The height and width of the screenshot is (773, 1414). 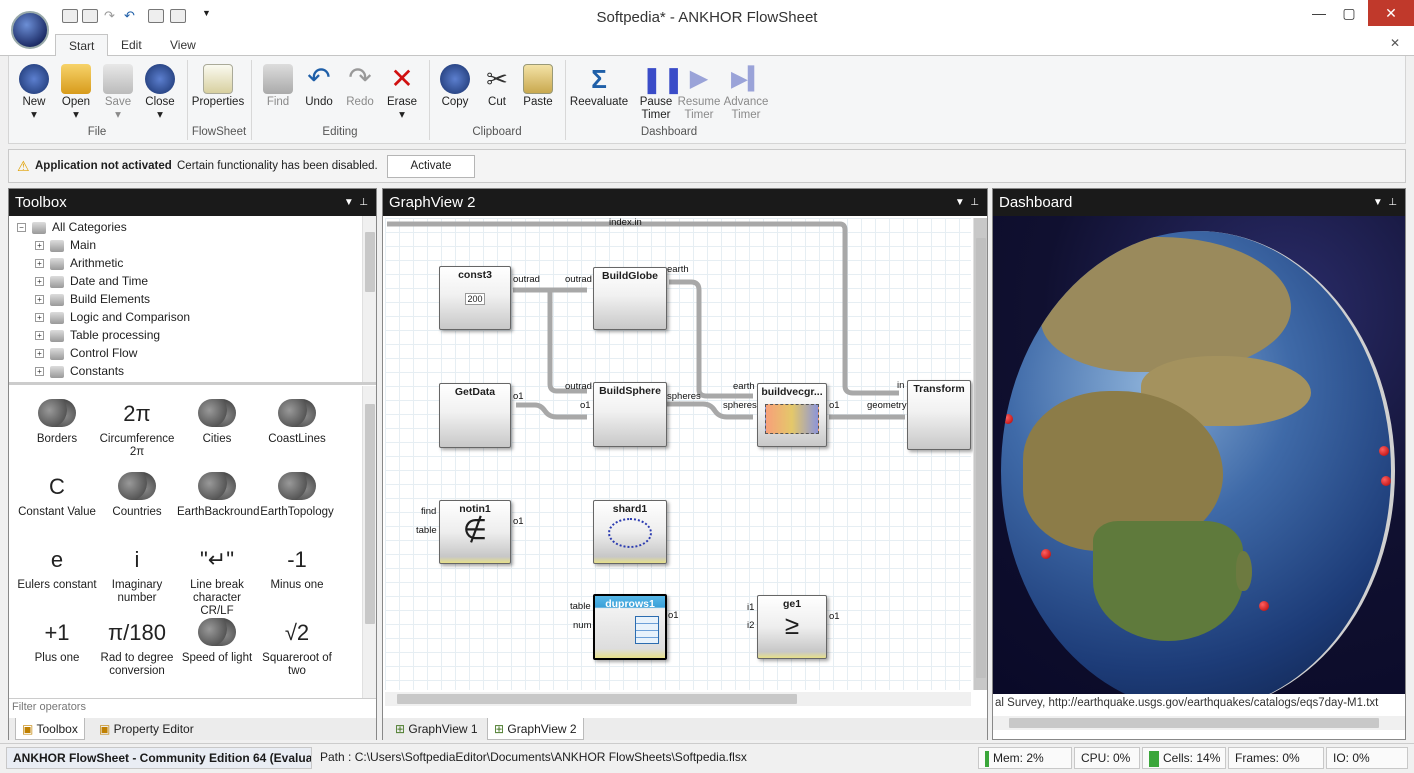 What do you see at coordinates (475, 298) in the screenshot?
I see `node-const3: const3 200` at bounding box center [475, 298].